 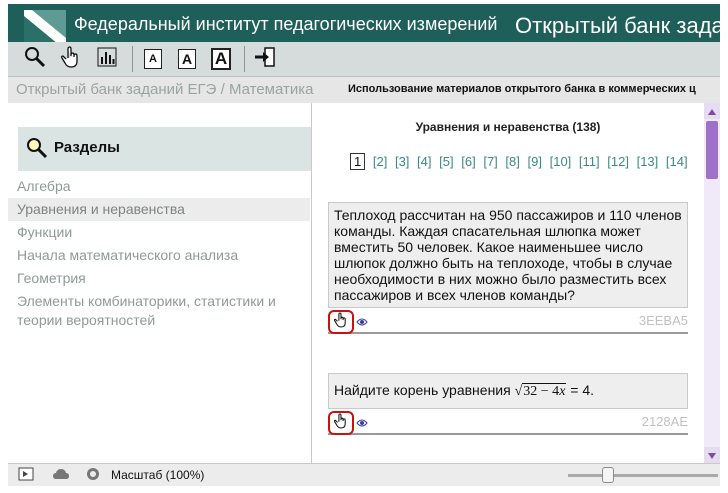 I want to click on radicand-constant: 32 − 4, so click(x=541, y=391).